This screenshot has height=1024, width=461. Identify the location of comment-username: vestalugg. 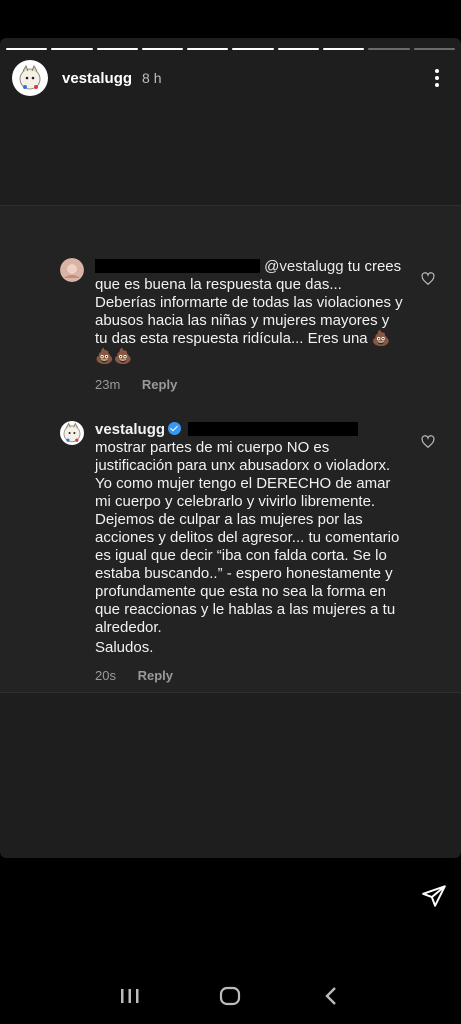
(130, 429).